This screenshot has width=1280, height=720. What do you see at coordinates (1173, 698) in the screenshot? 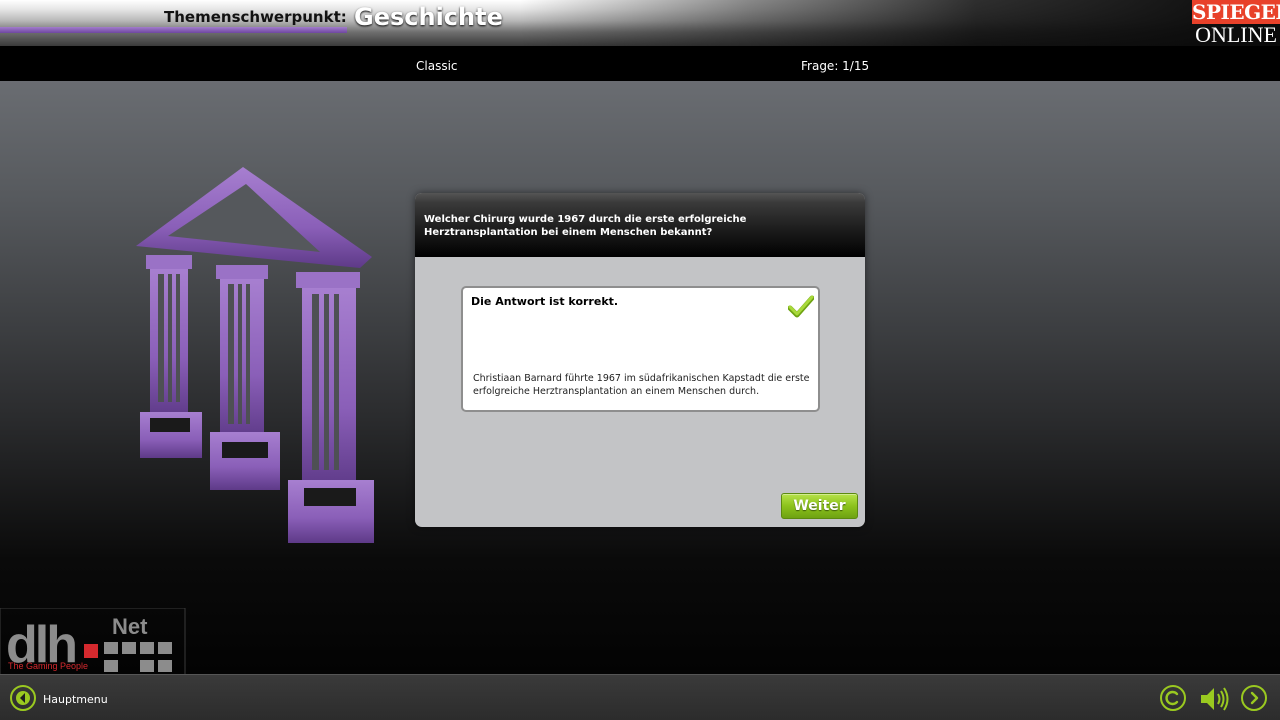
I see `copyright-icon` at bounding box center [1173, 698].